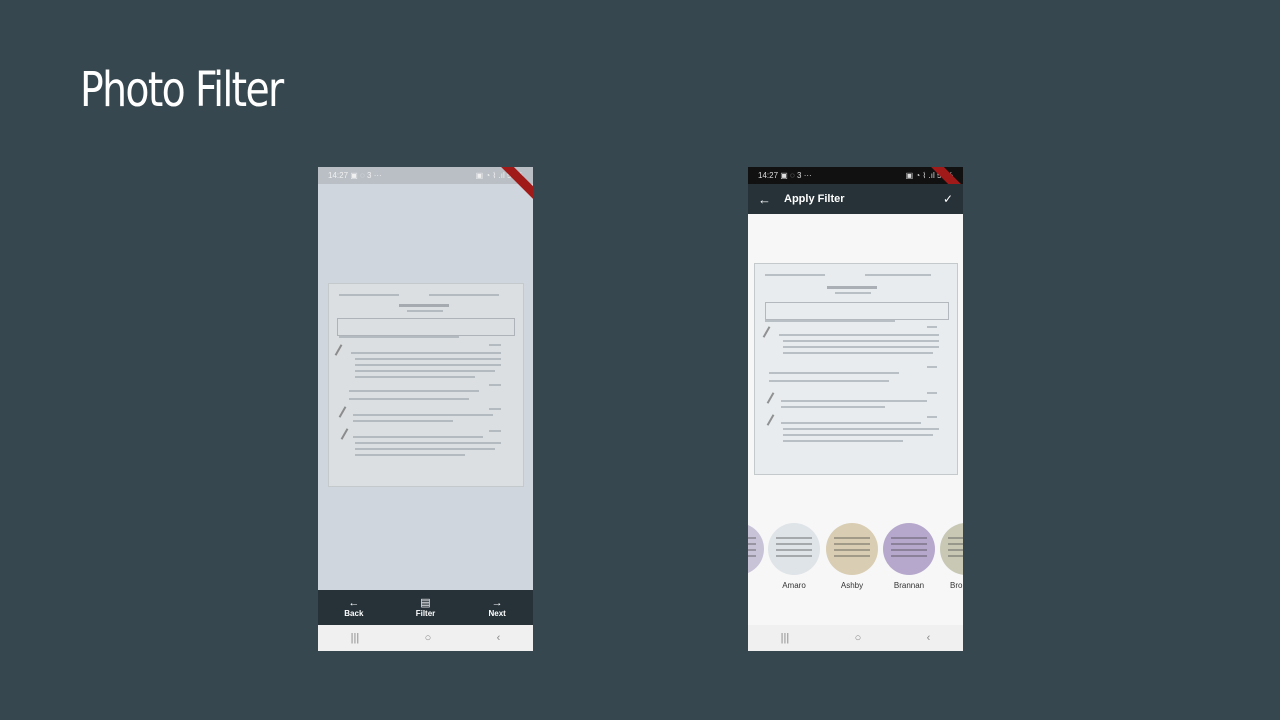 This screenshot has width=1280, height=720. Describe the element at coordinates (856, 369) in the screenshot. I see `filtered-document-preview` at that location.